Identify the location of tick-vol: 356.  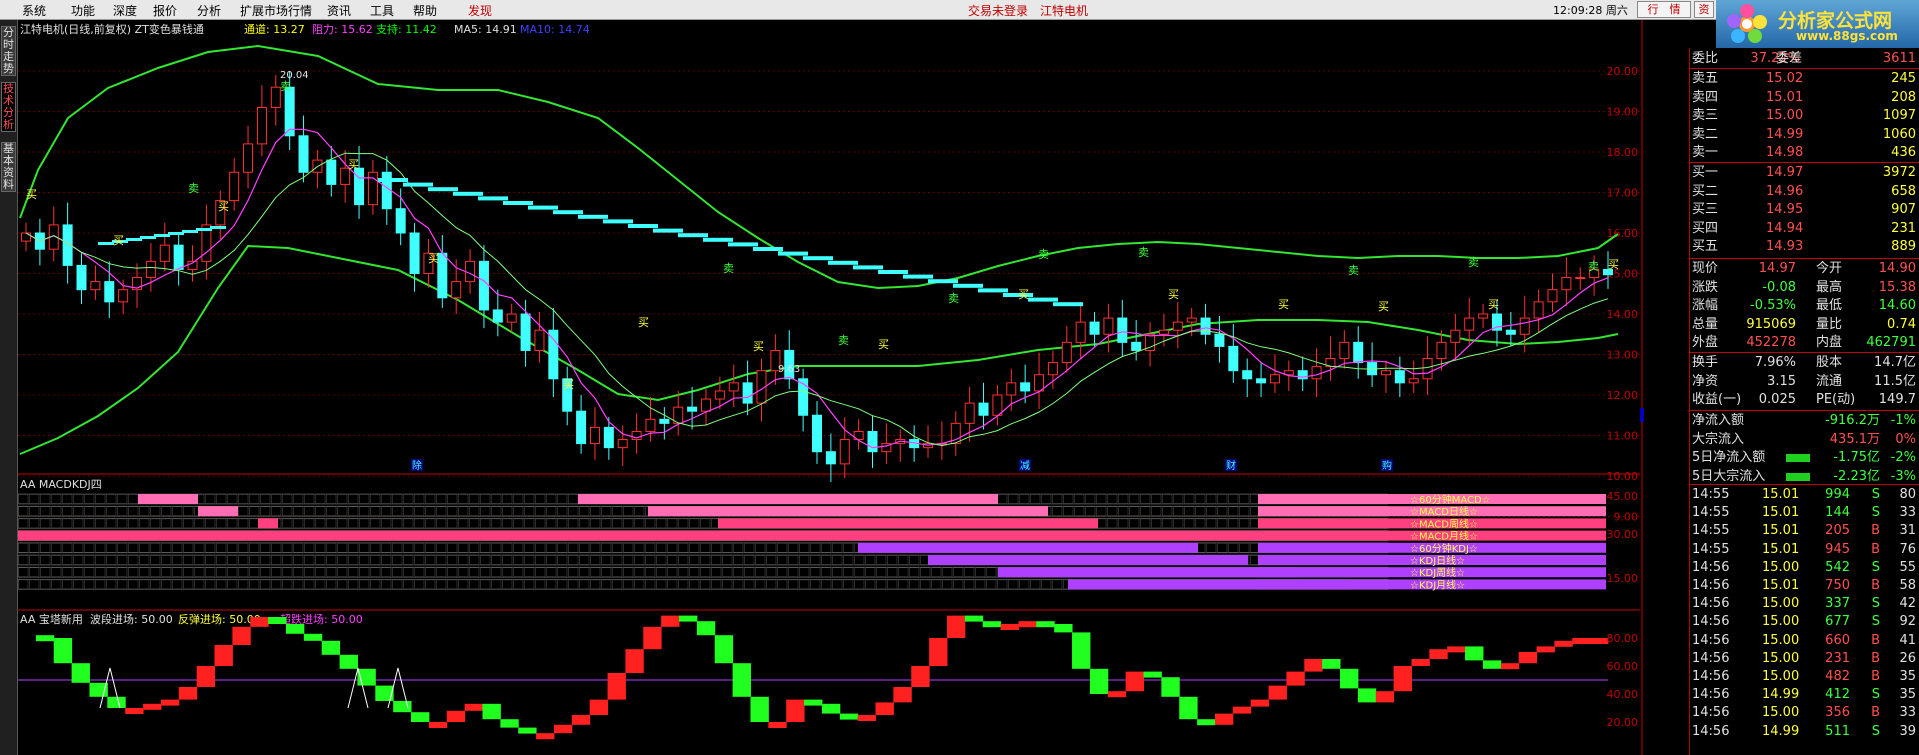
(1837, 713).